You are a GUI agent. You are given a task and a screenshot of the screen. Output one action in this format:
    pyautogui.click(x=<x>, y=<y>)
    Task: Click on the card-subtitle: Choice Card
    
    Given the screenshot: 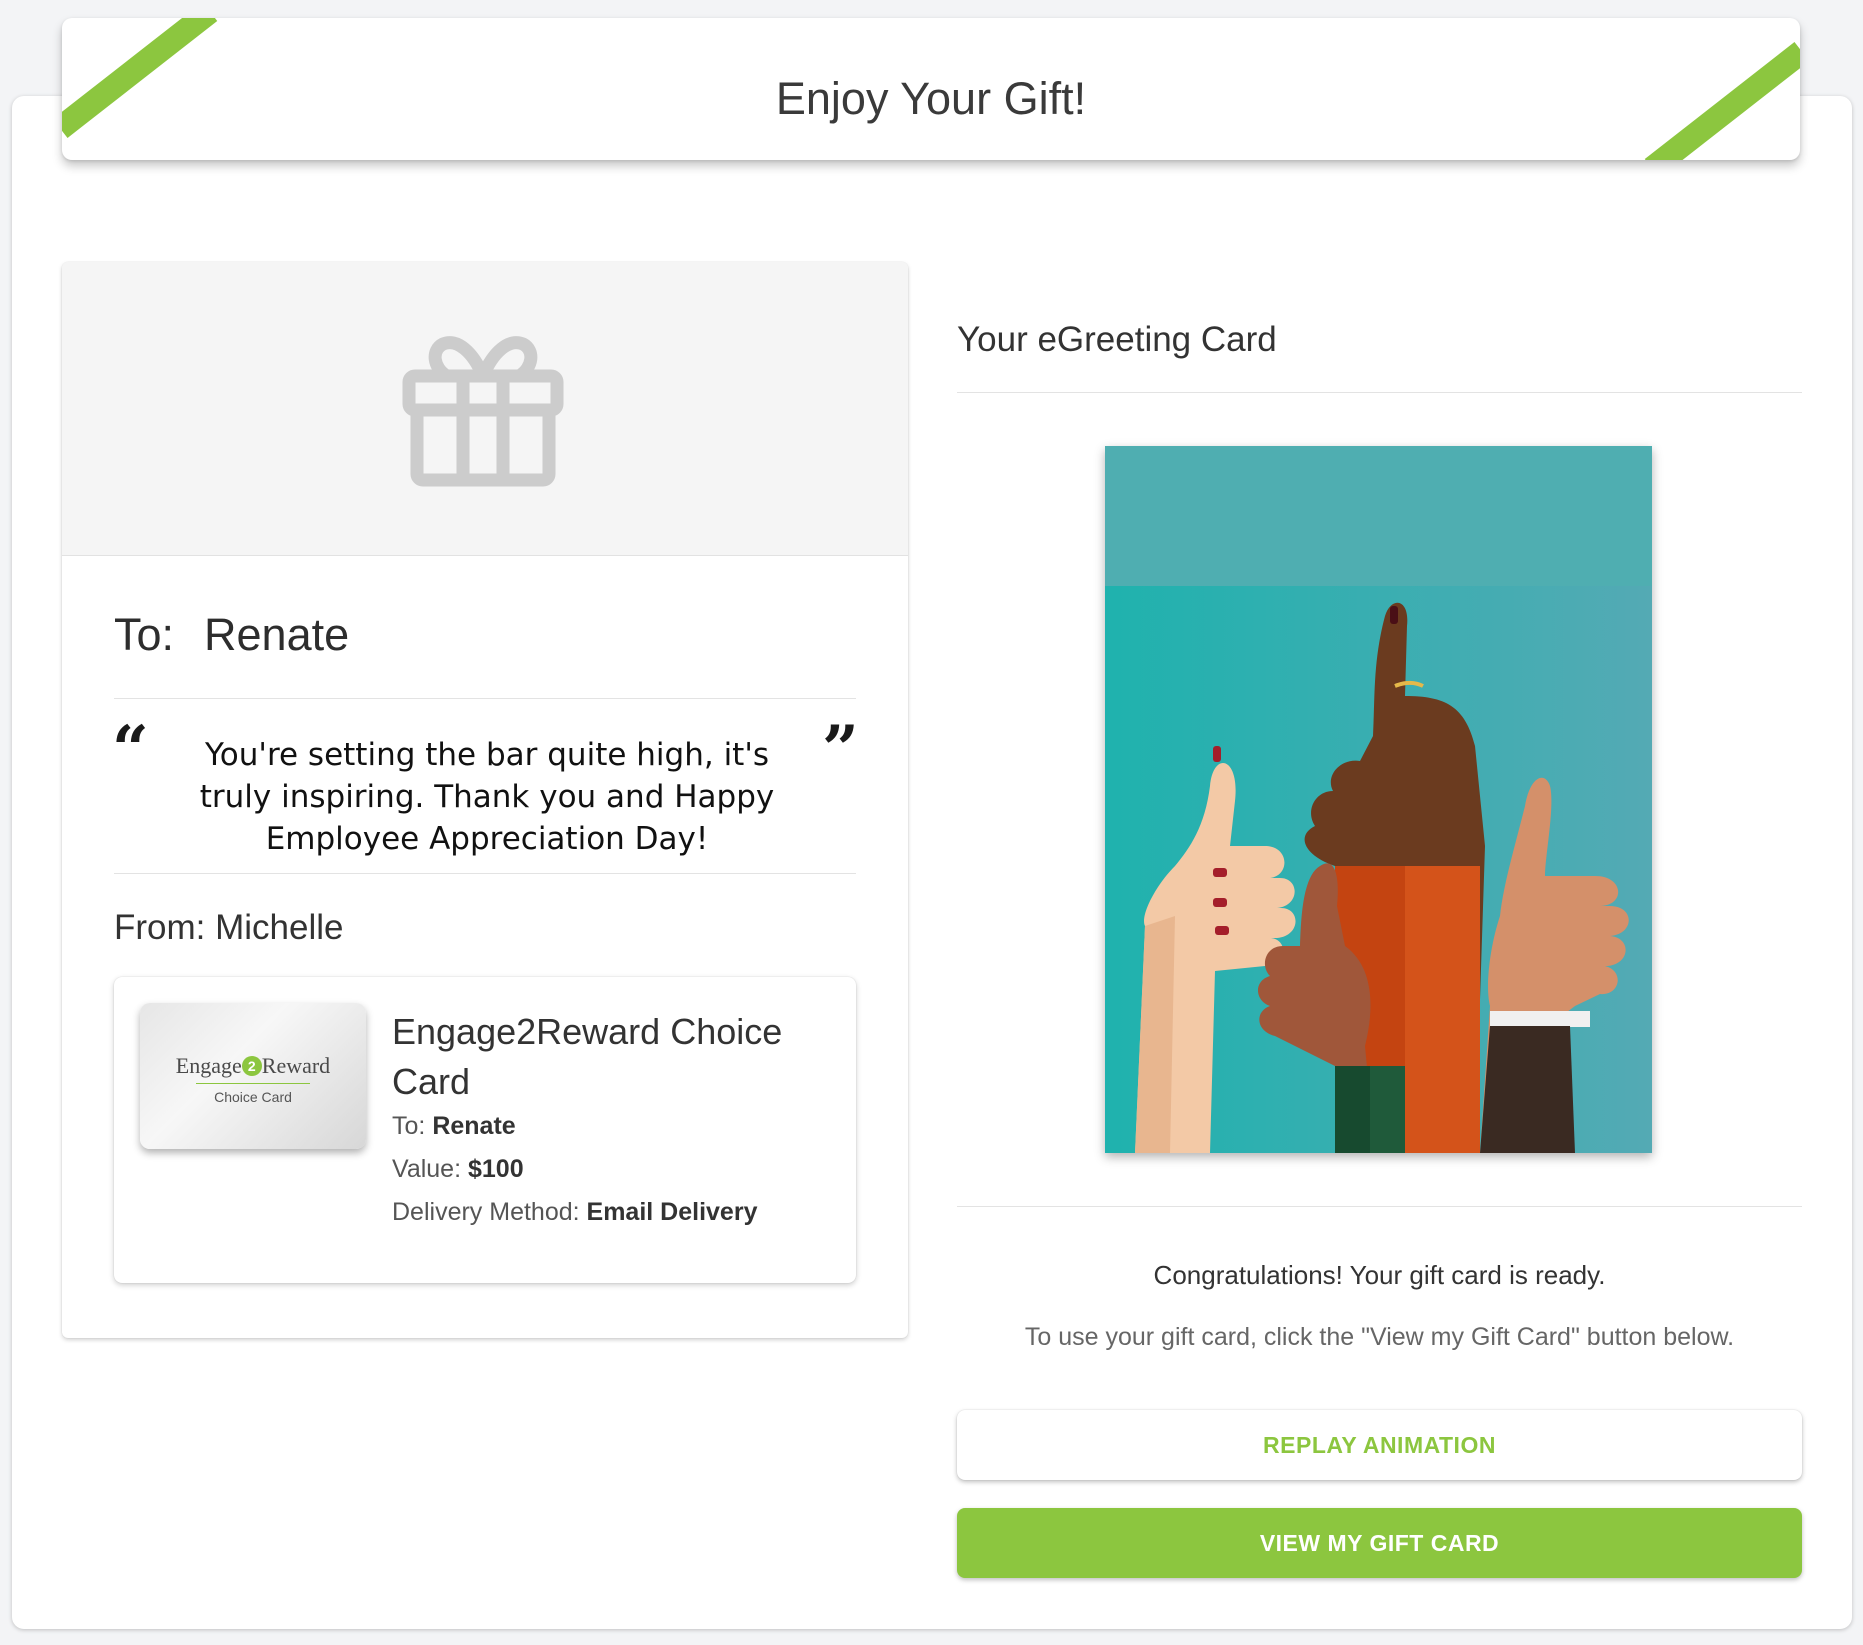 What is the action you would take?
    pyautogui.click(x=253, y=1097)
    